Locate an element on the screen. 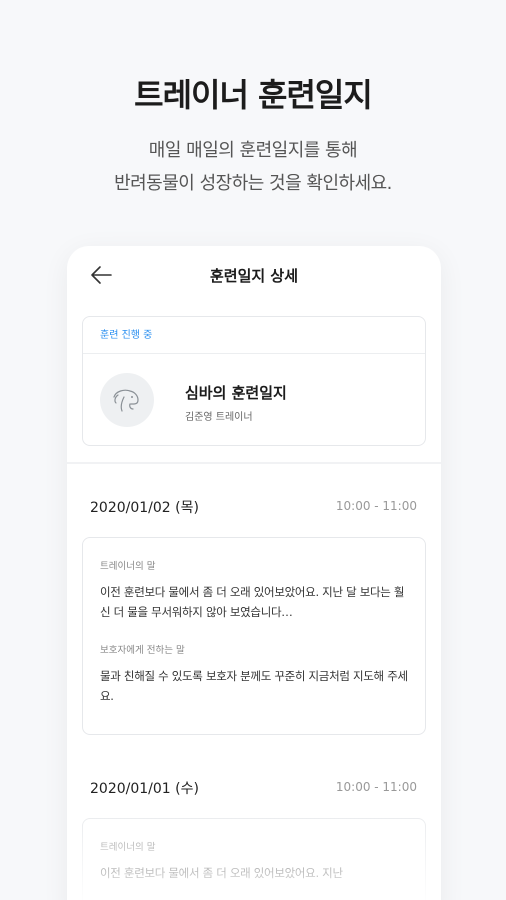 This screenshot has width=506, height=900. header-title: 훈련일지 상세 is located at coordinates (254, 276).